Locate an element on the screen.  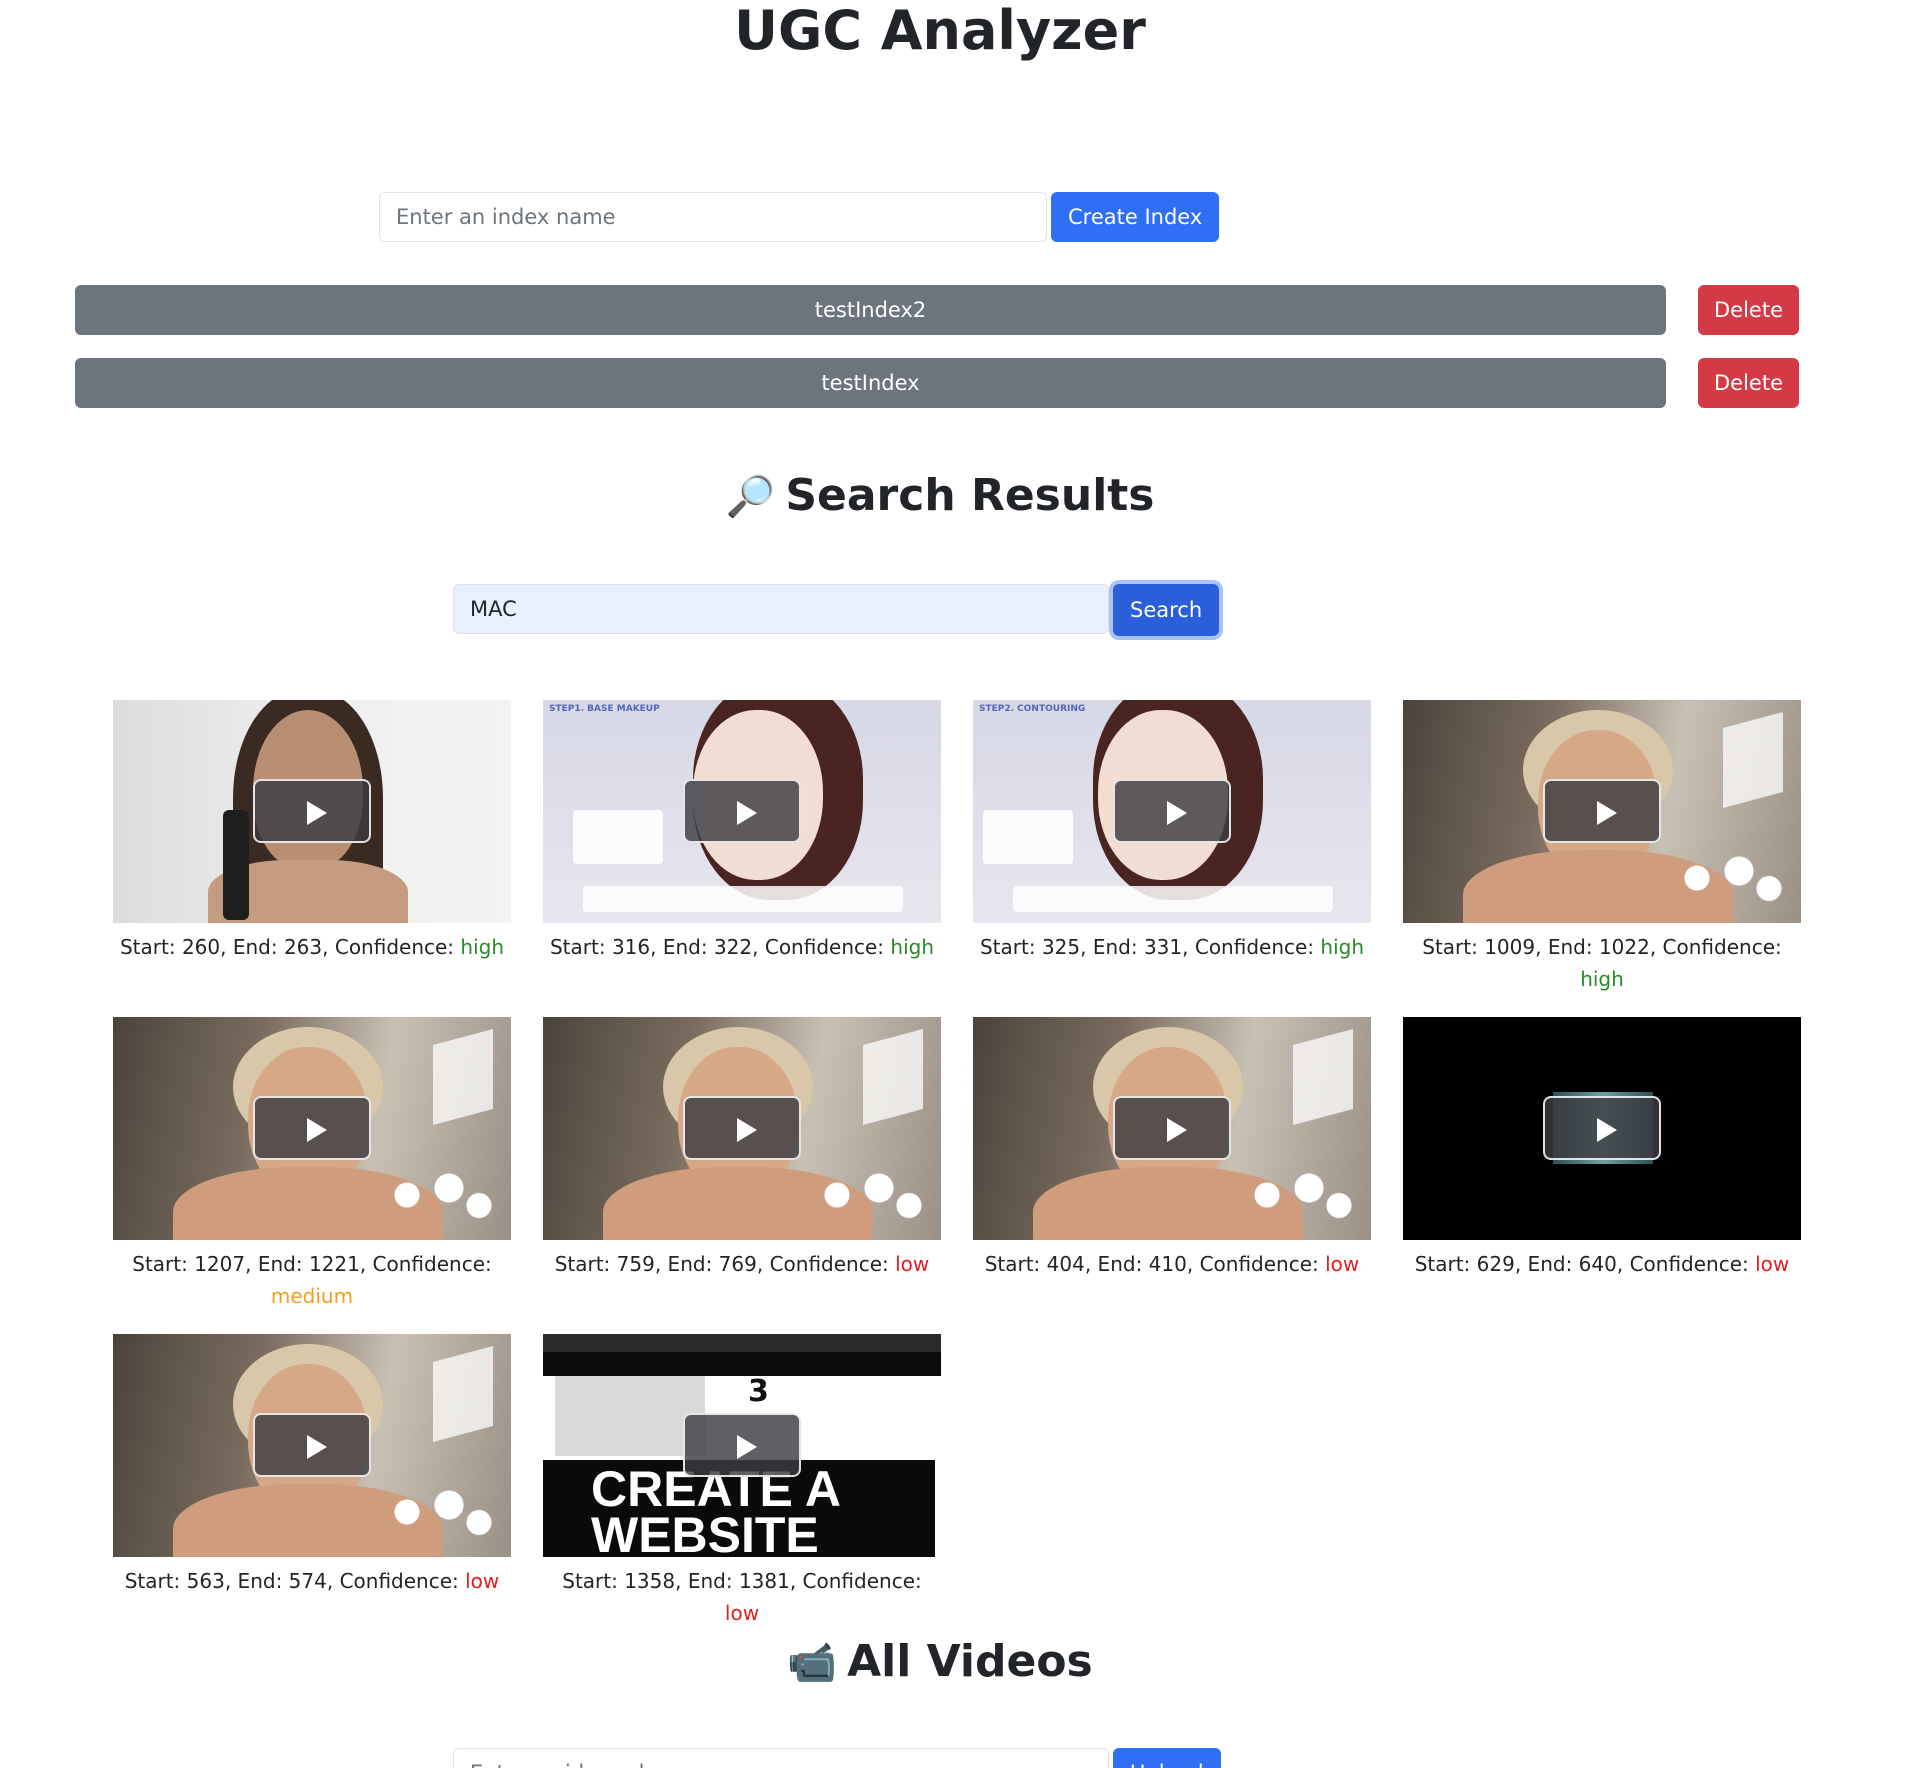
result-end: 1221 is located at coordinates (334, 1264).